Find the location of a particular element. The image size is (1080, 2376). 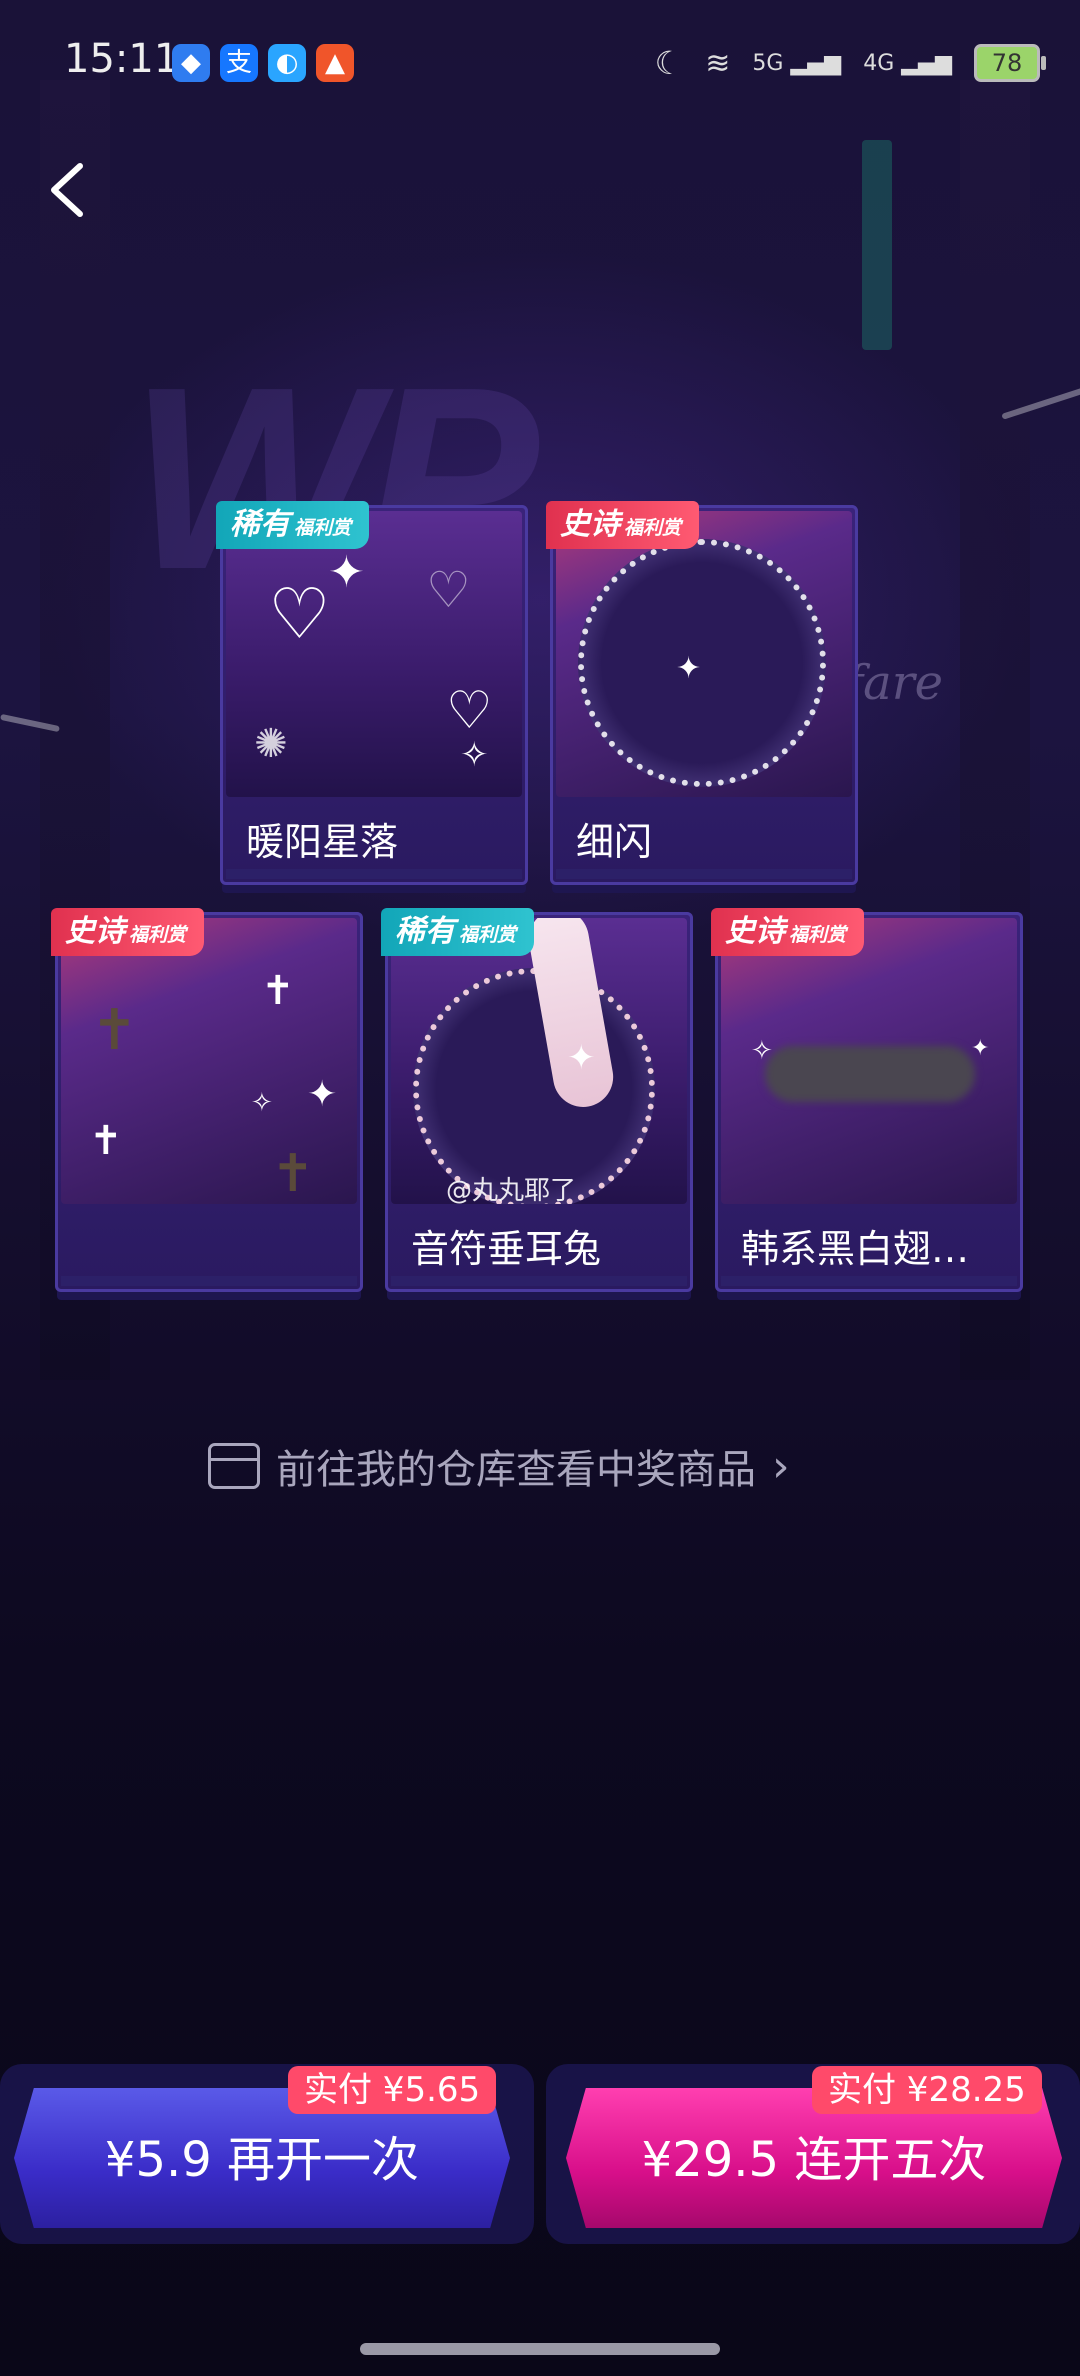

prize-image: ✧ ✦ is located at coordinates (869, 1061).